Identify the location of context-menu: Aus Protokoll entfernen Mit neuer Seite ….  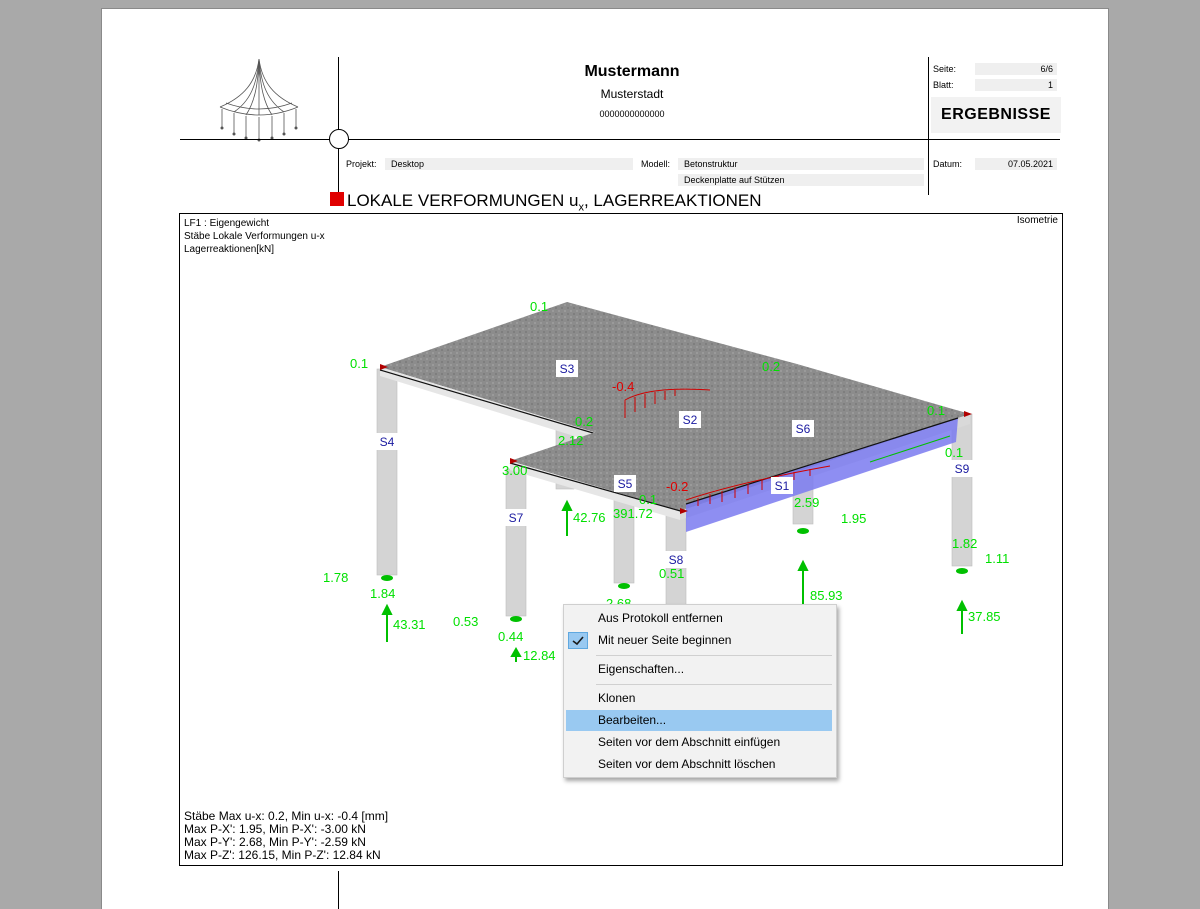
(700, 691).